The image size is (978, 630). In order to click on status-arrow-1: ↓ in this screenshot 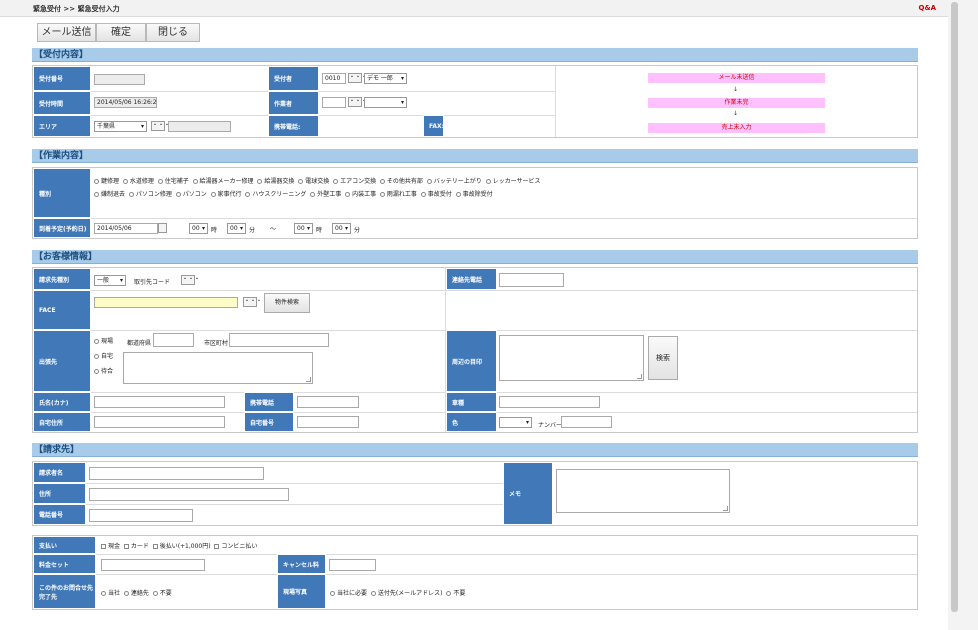, I will do `click(736, 89)`.